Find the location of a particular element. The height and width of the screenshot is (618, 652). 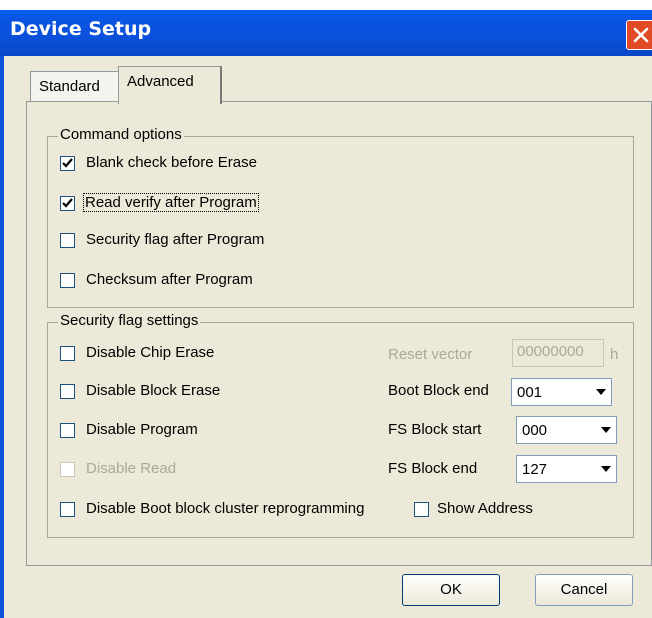

tab-advanced: Advanced is located at coordinates (170, 85).